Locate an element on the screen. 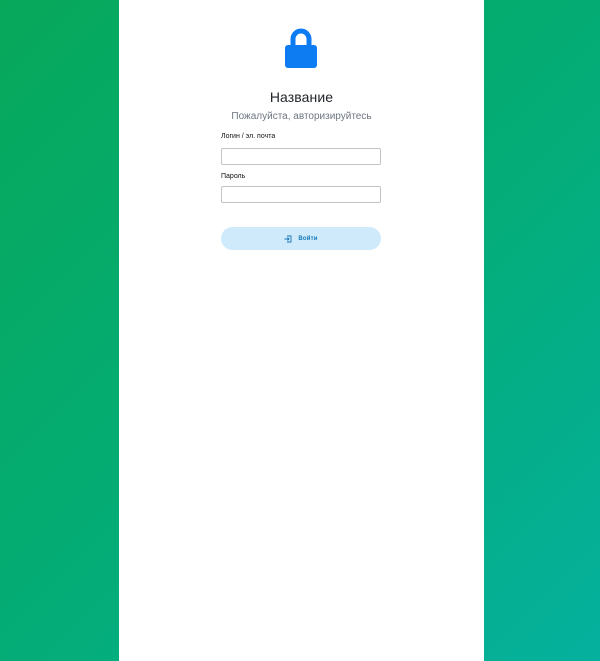 The height and width of the screenshot is (661, 600). login-input is located at coordinates (301, 156).